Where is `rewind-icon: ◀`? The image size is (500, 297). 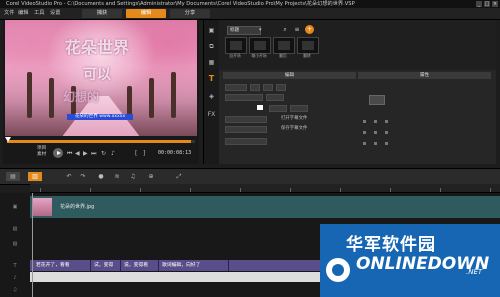 rewind-icon: ◀ is located at coordinates (77, 153).